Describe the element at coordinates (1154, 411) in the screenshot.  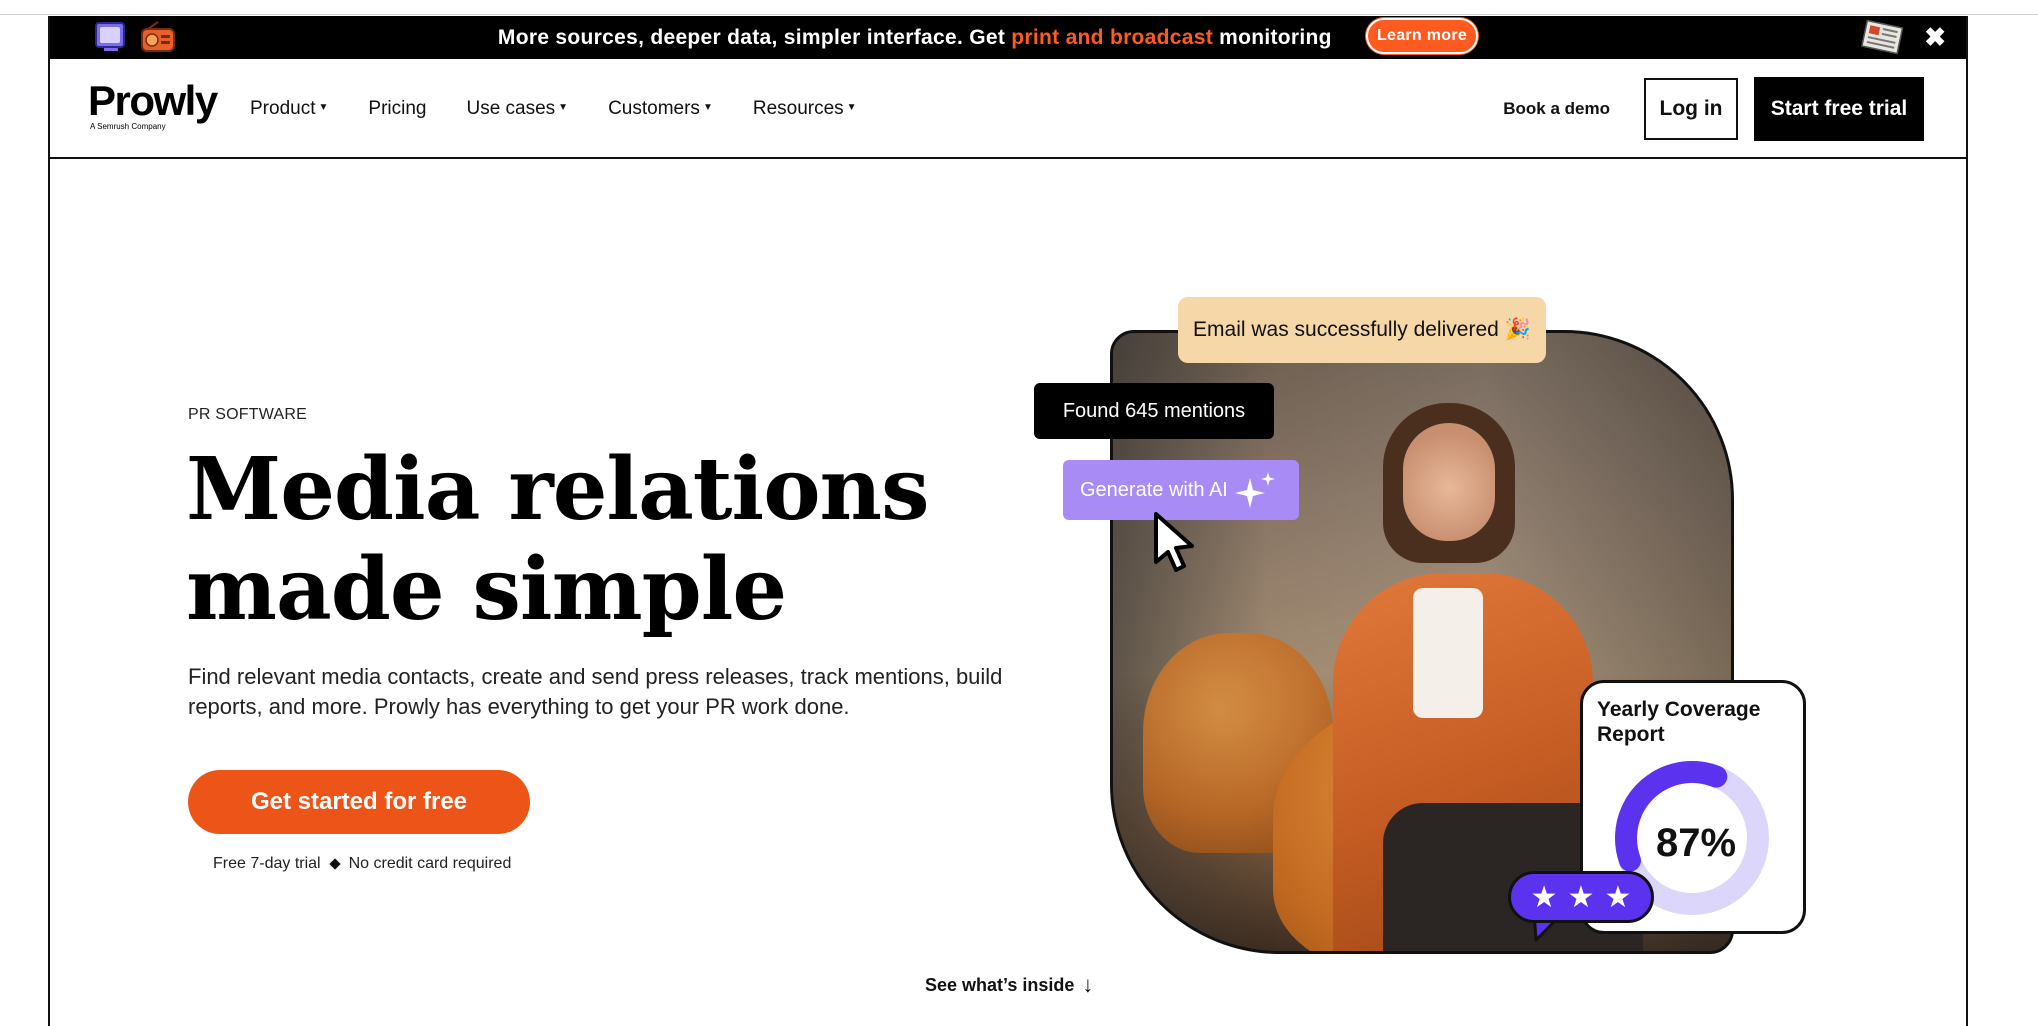
I see `found-mentions-pill: Found 645 mentions` at that location.